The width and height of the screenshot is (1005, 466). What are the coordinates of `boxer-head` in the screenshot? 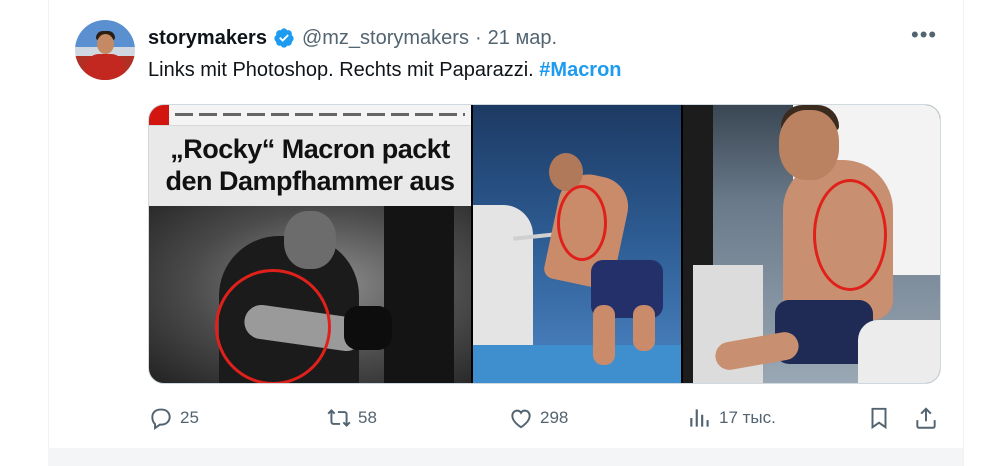 It's located at (310, 240).